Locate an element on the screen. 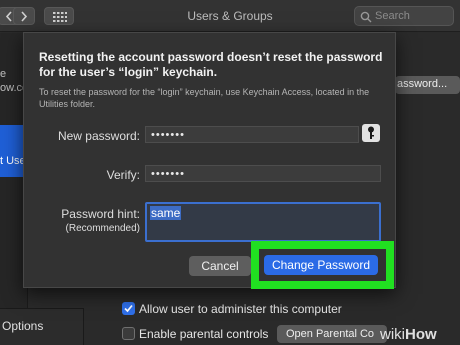  window-title: Users & Groups is located at coordinates (230, 16).